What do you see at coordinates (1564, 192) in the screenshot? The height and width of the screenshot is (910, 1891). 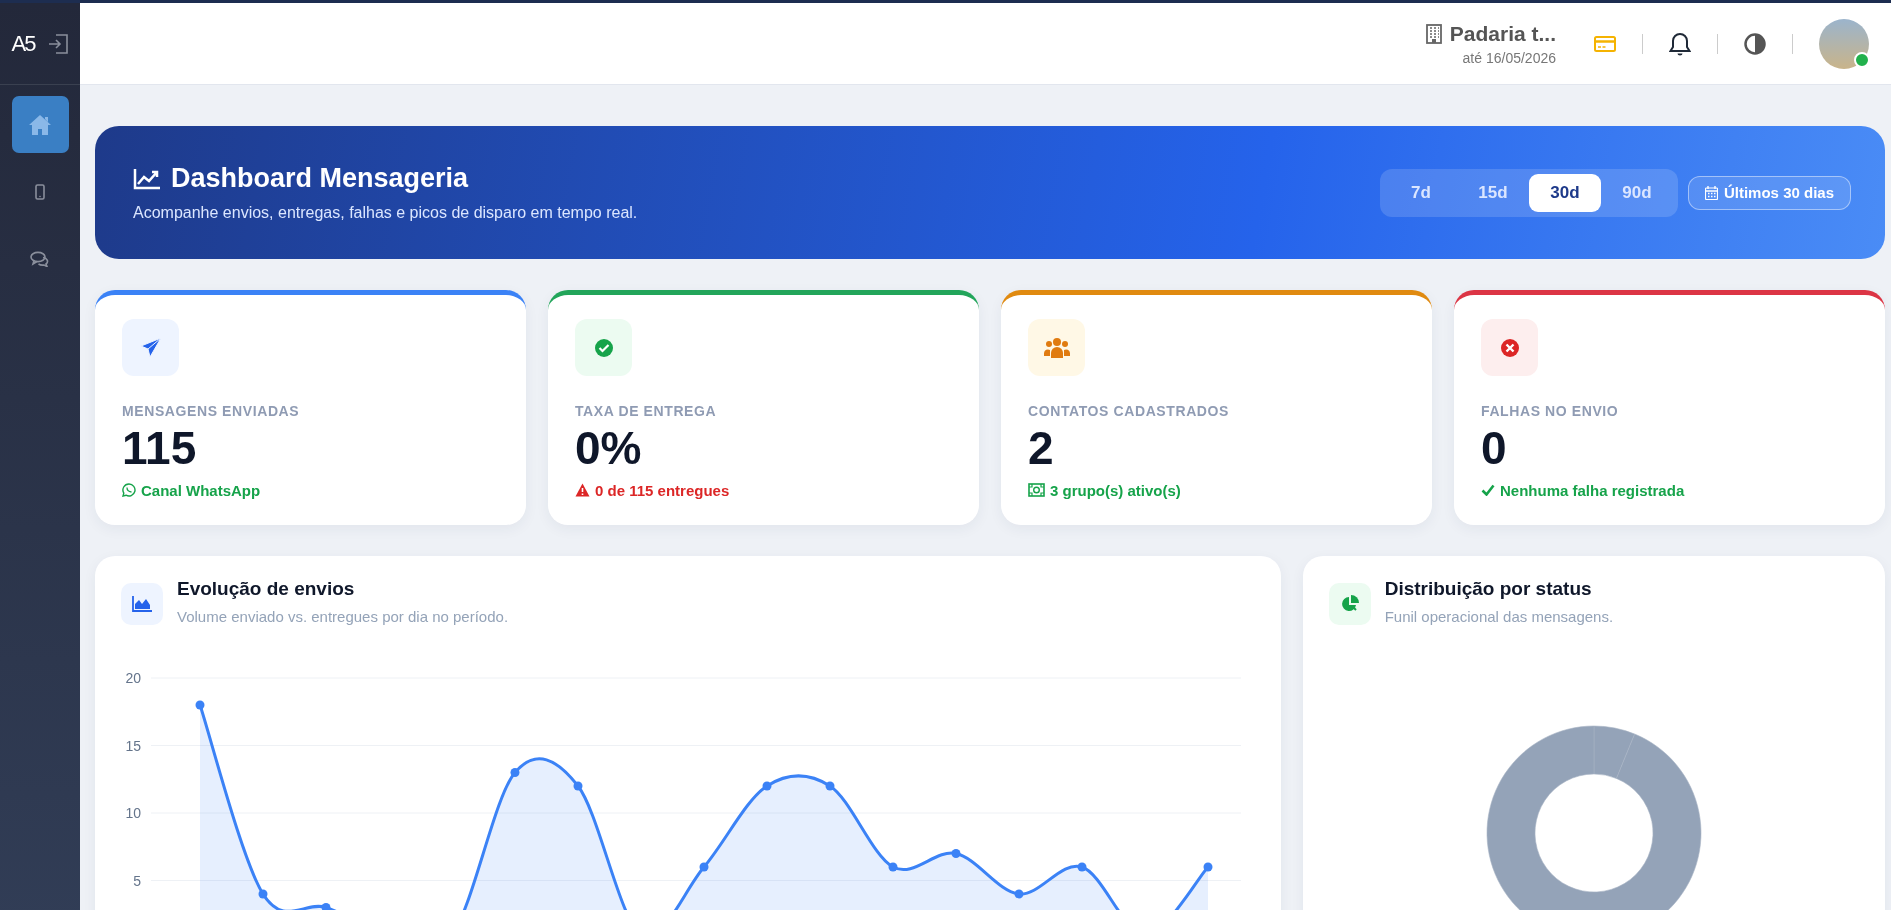 I see `period-tab: 30d` at bounding box center [1564, 192].